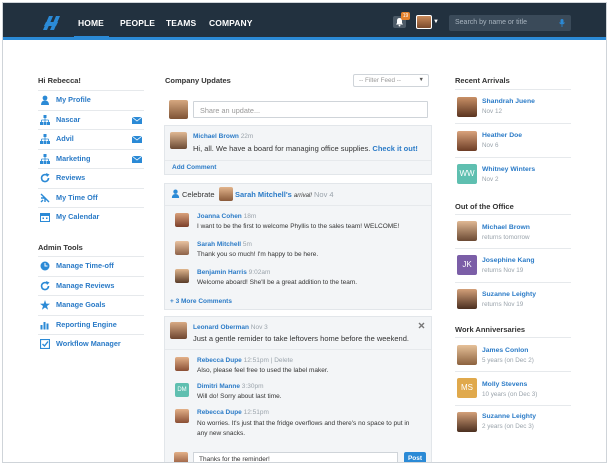 This screenshot has height=465, width=610. What do you see at coordinates (513, 174) in the screenshot?
I see `list-item: WW Whitney Winters Nov 2` at bounding box center [513, 174].